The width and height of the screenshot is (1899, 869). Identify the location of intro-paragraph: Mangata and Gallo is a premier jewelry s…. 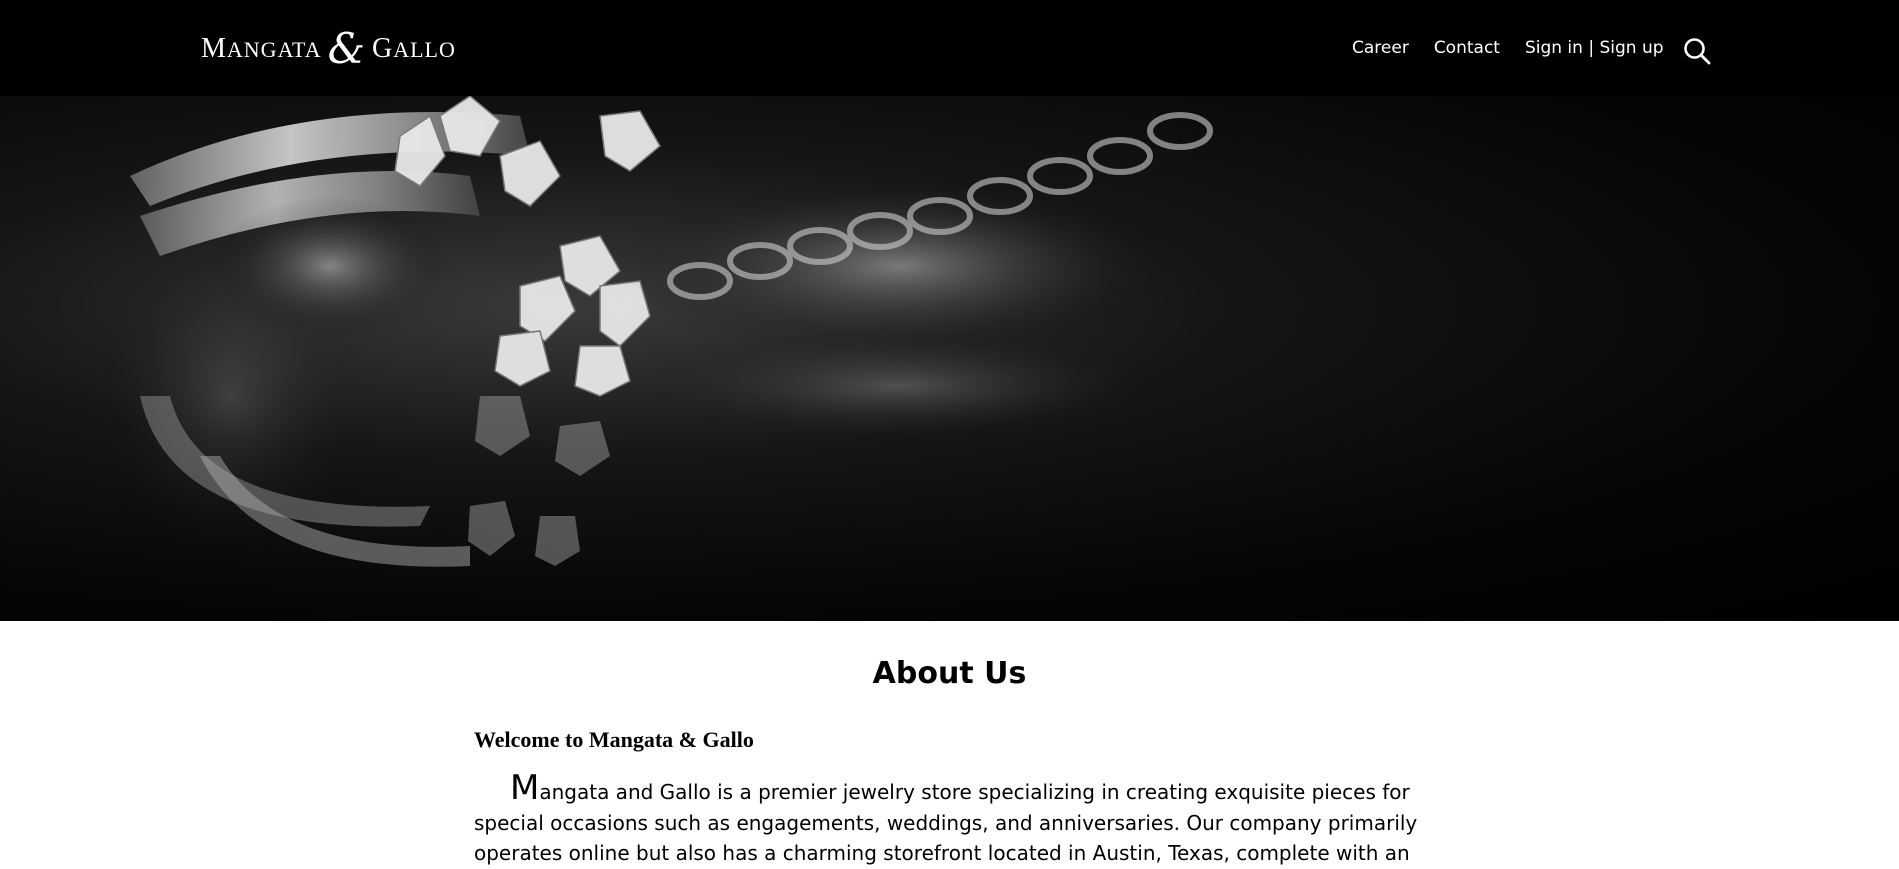
(954, 820).